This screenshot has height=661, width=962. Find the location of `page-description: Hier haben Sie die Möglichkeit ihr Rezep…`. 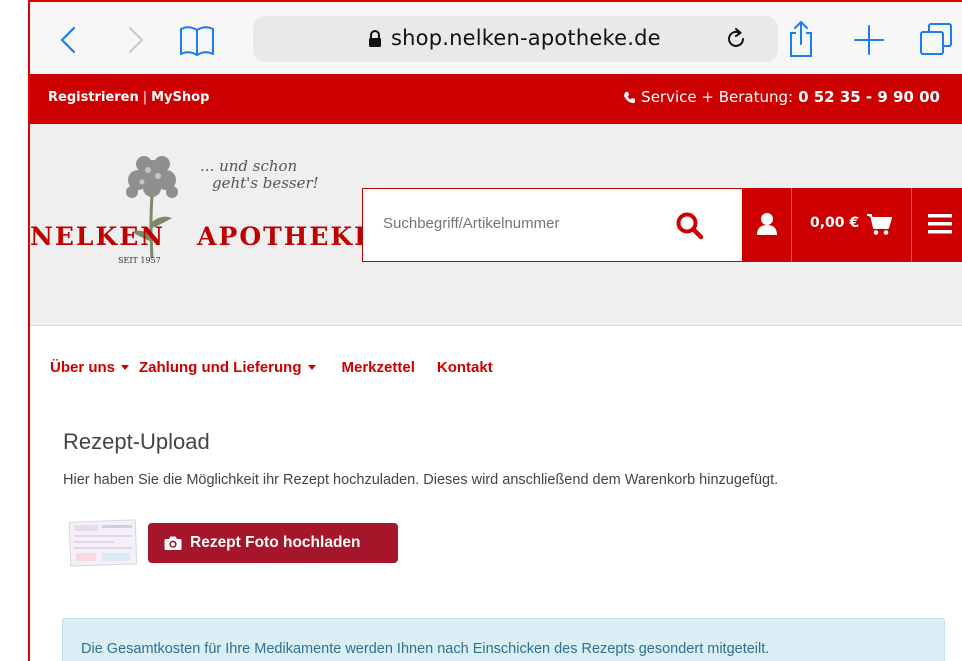

page-description: Hier haben Sie die Möglichkeit ihr Rezep… is located at coordinates (421, 480).